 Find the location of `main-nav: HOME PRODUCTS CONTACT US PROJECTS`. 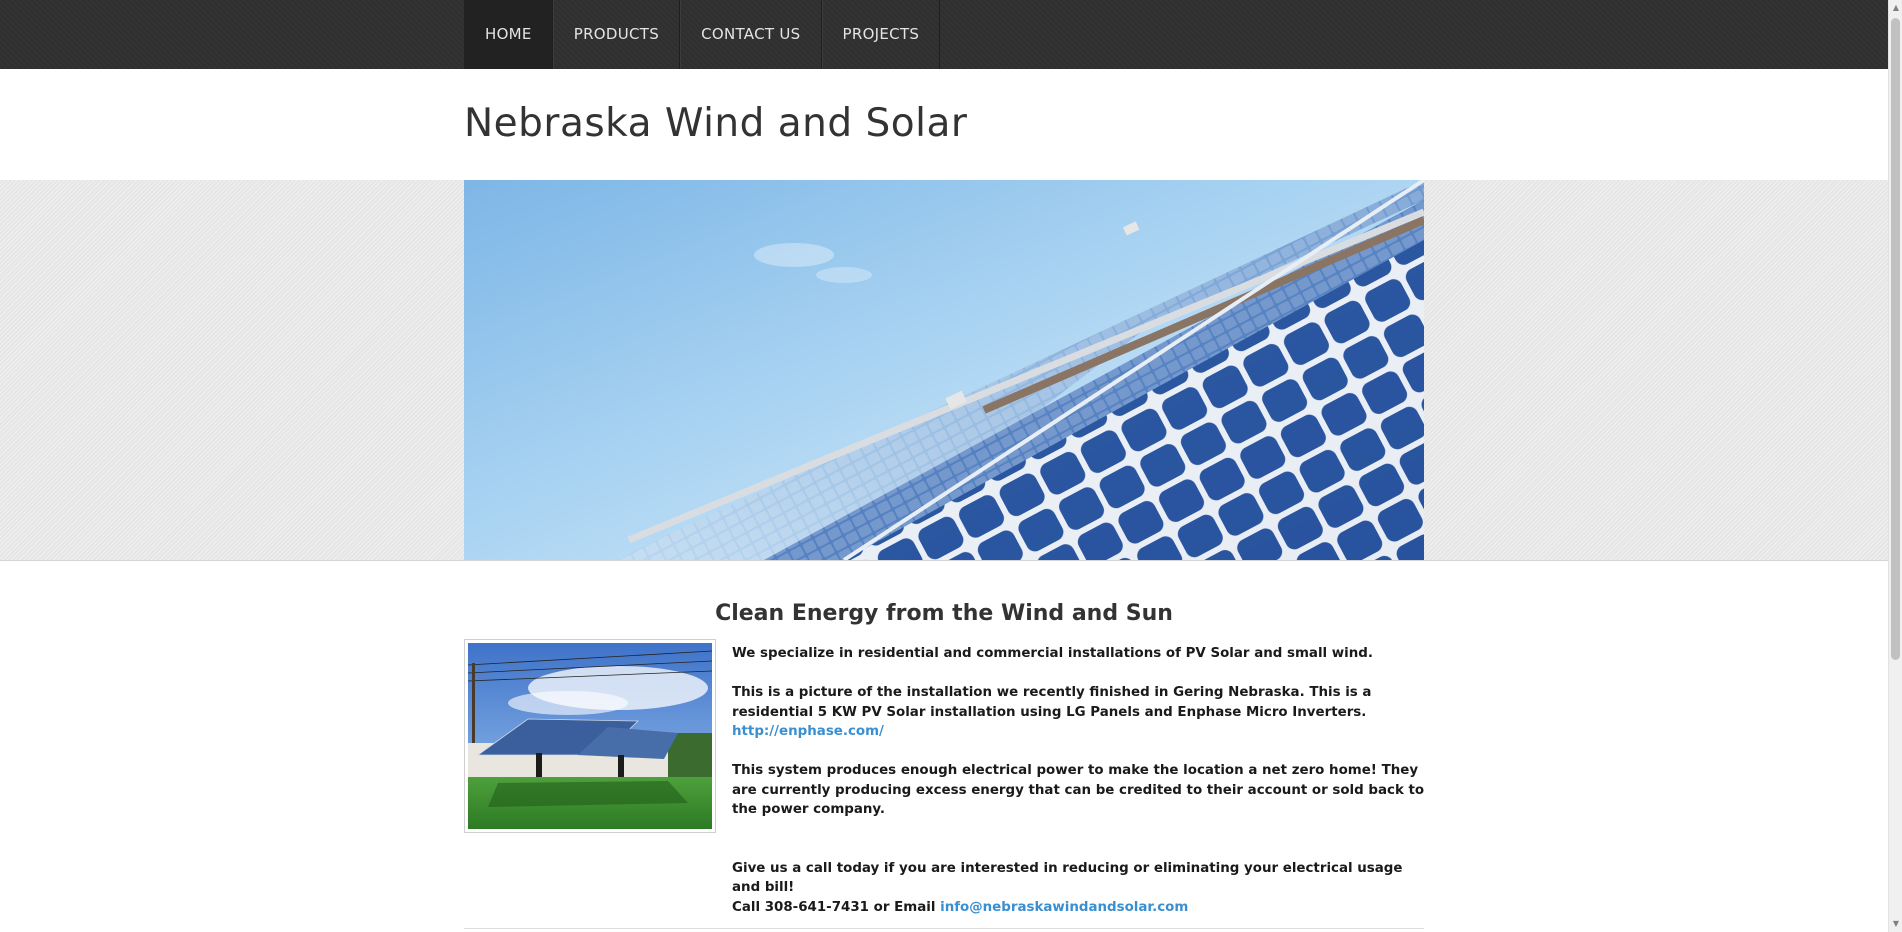

main-nav: HOME PRODUCTS CONTACT US PROJECTS is located at coordinates (702, 34).